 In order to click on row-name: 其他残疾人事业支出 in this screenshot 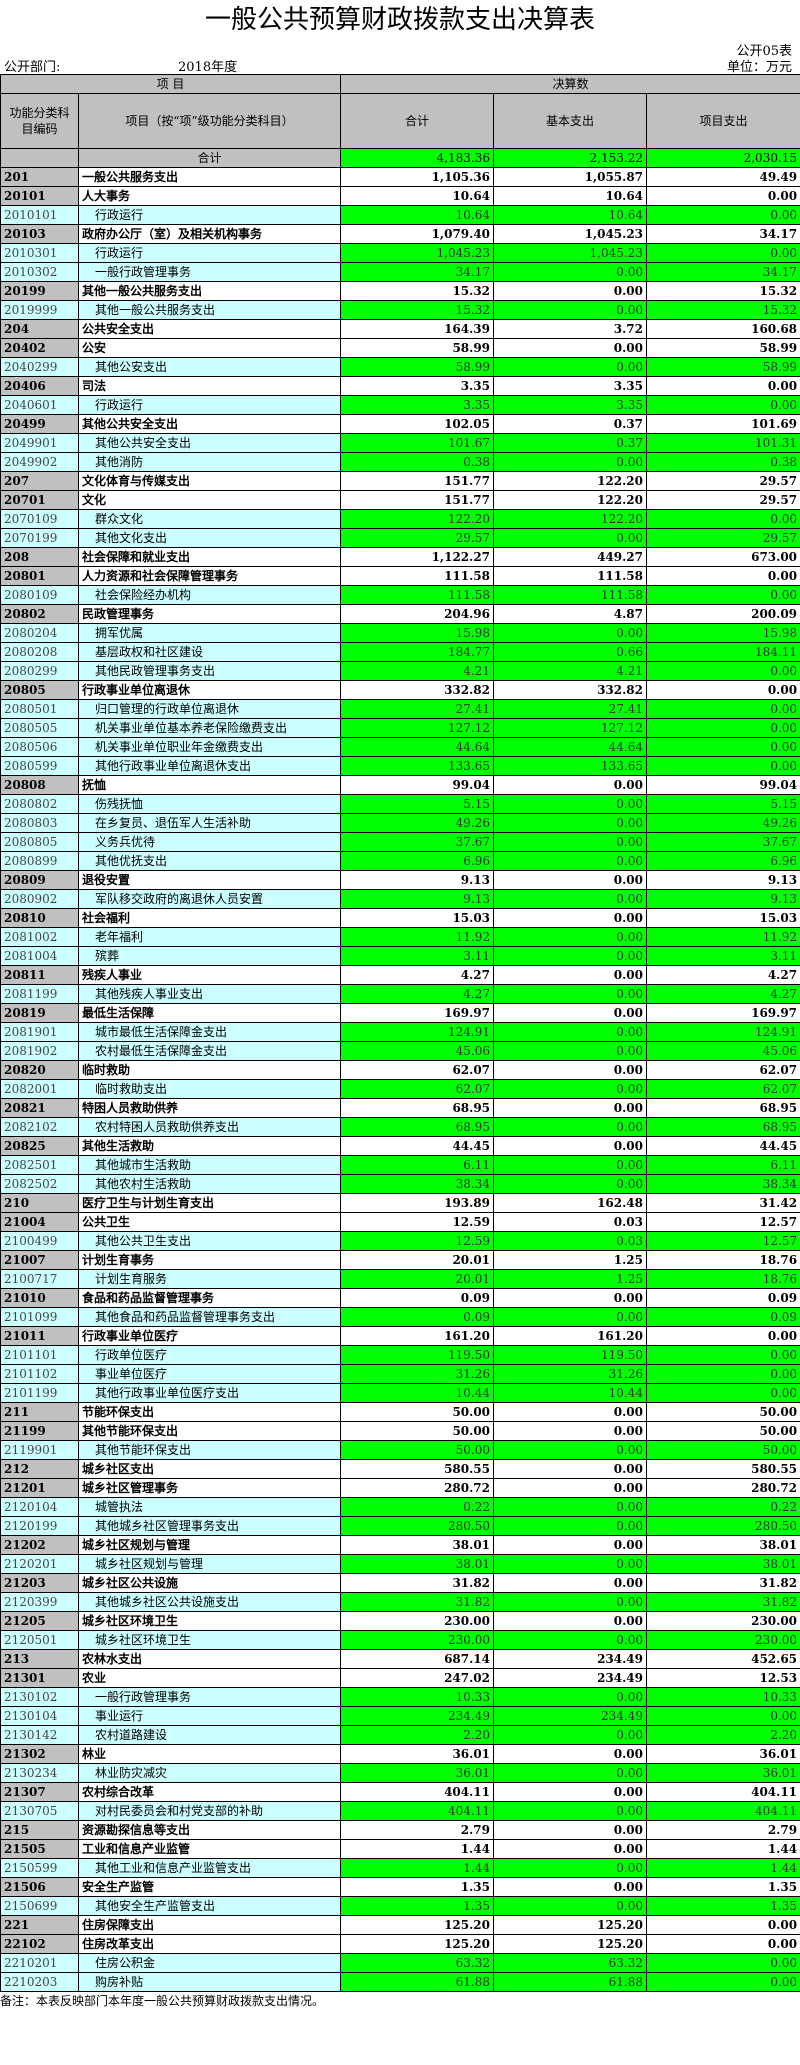, I will do `click(209, 994)`.